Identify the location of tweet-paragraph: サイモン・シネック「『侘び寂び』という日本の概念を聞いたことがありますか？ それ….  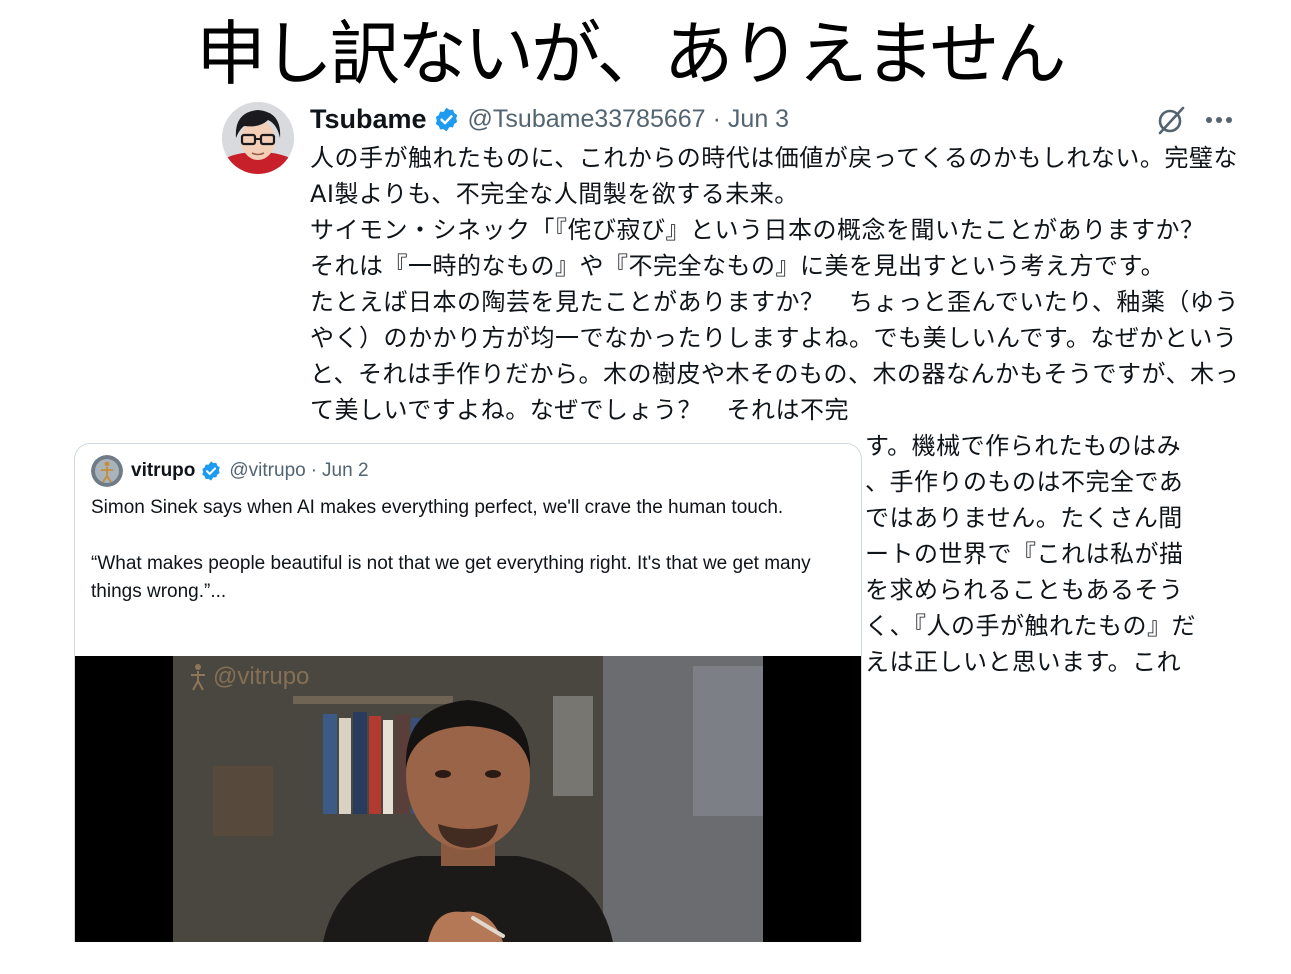
(769, 248).